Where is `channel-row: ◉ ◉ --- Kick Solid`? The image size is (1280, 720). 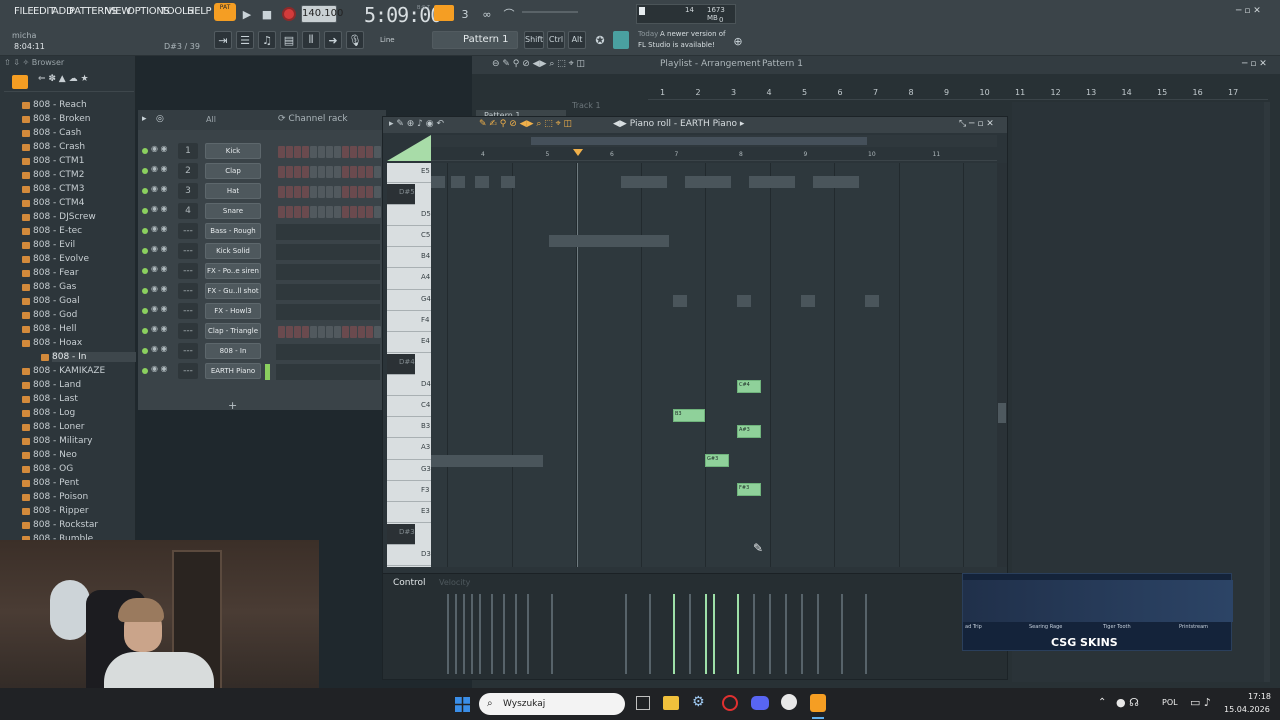 channel-row: ◉ ◉ --- Kick Solid is located at coordinates (262, 252).